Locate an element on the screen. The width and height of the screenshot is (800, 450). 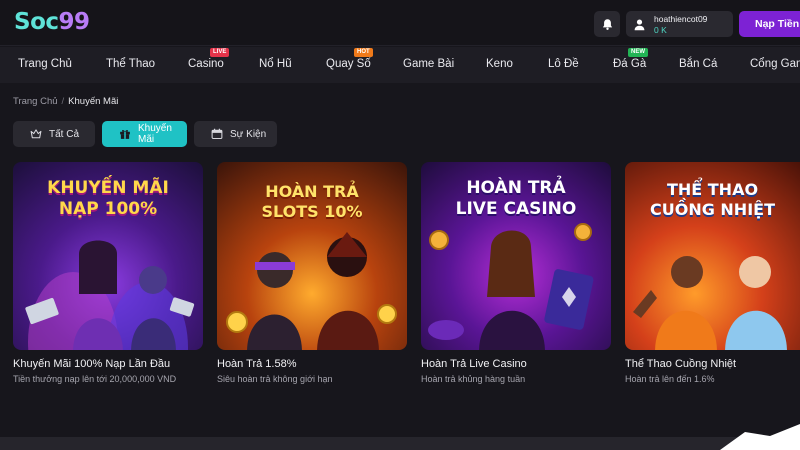
nav-label: Trang Chủ is located at coordinates (45, 64).